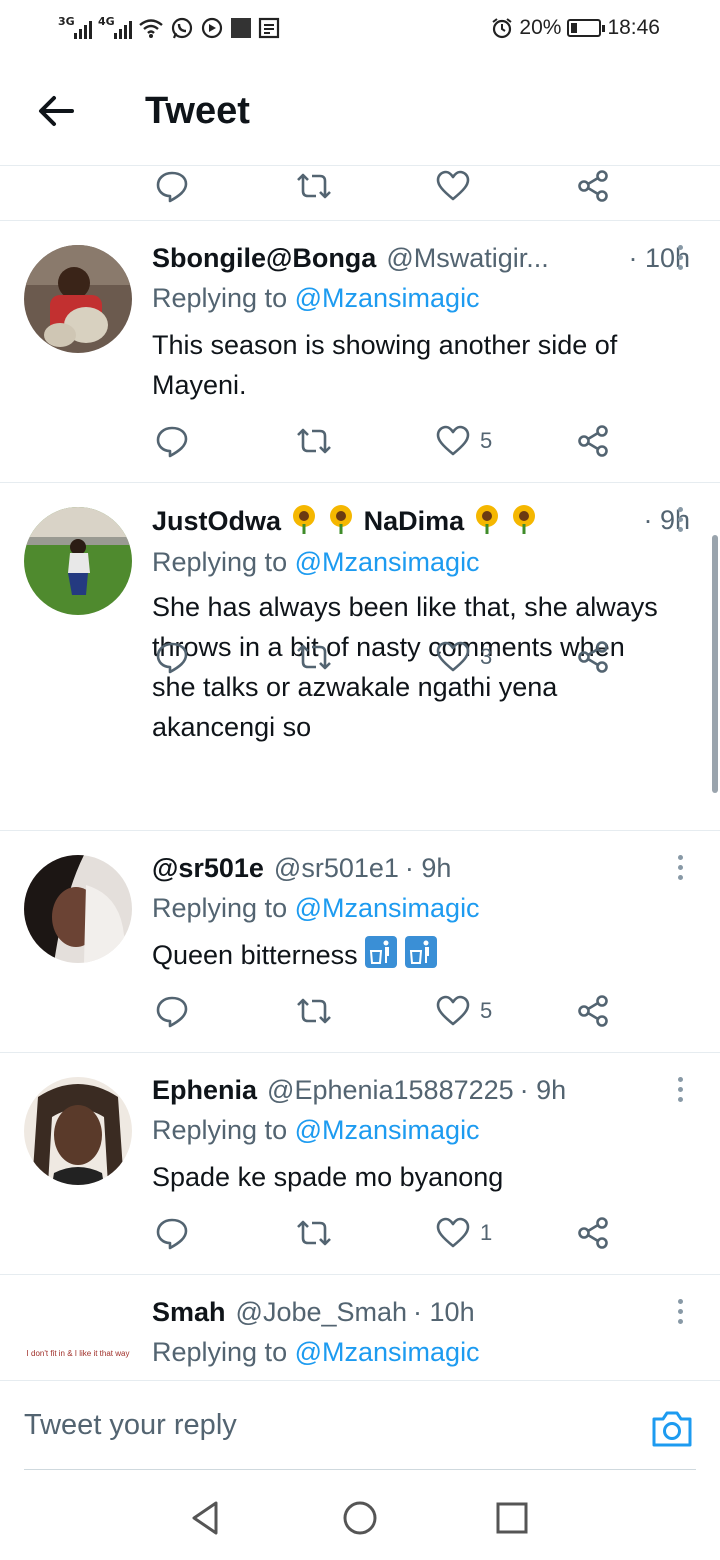 The width and height of the screenshot is (720, 1560). Describe the element at coordinates (360, 1518) in the screenshot. I see `home-circle-icon` at that location.